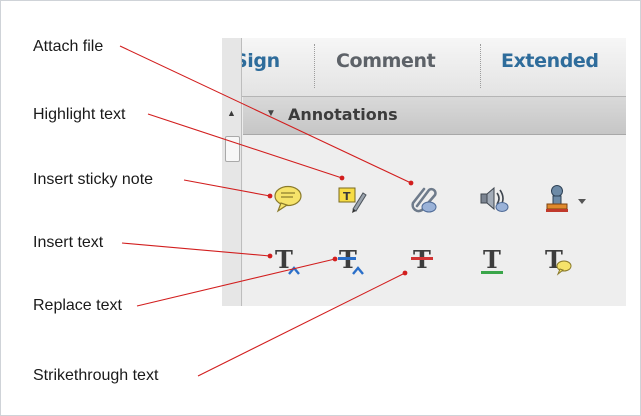 This screenshot has width=641, height=416. I want to click on speech-bubble-icon, so click(288, 199).